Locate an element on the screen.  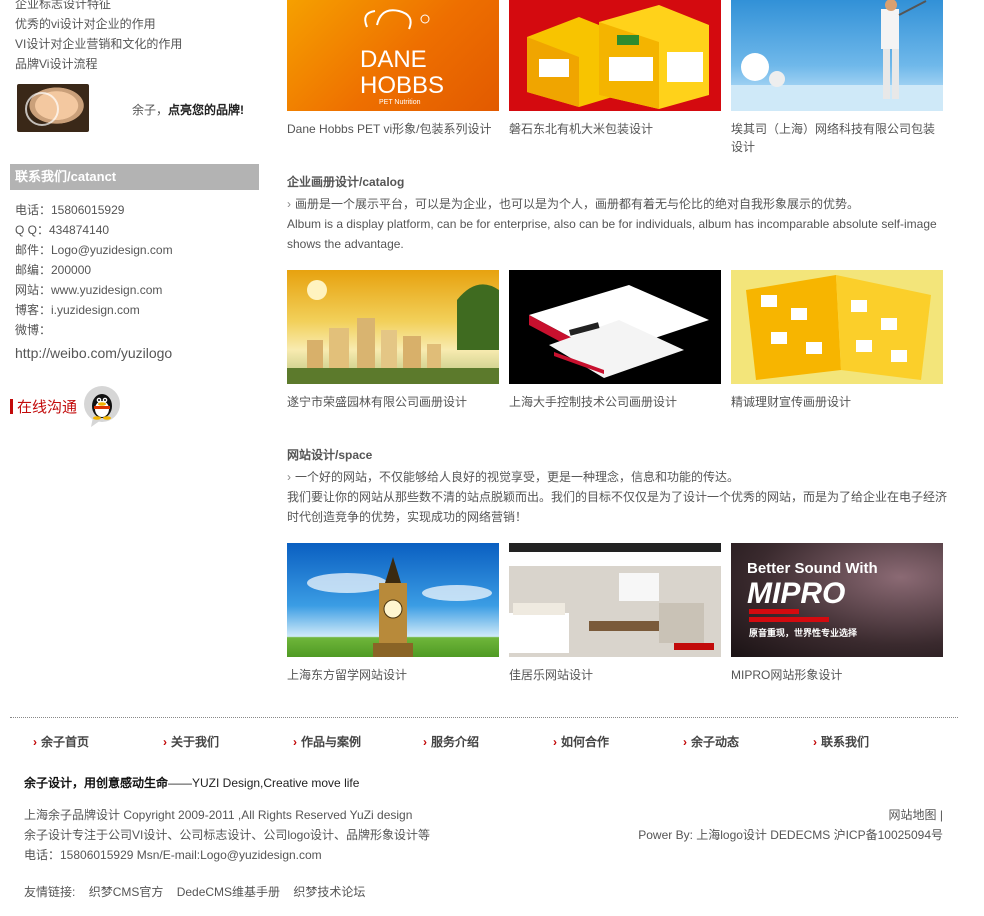
contact-phone: 电话：15806015929 is located at coordinates (70, 210).